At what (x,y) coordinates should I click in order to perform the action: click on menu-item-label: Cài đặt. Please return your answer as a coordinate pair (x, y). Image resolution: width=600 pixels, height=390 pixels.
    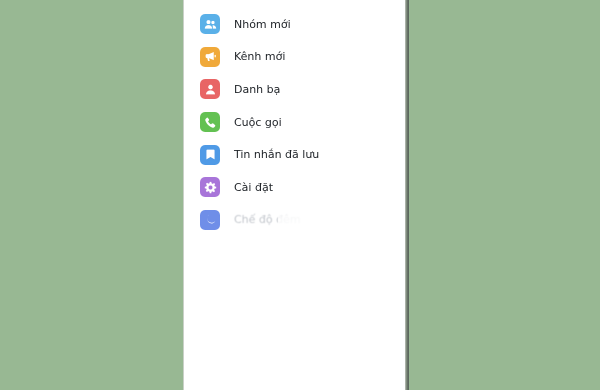
    Looking at the image, I should click on (254, 187).